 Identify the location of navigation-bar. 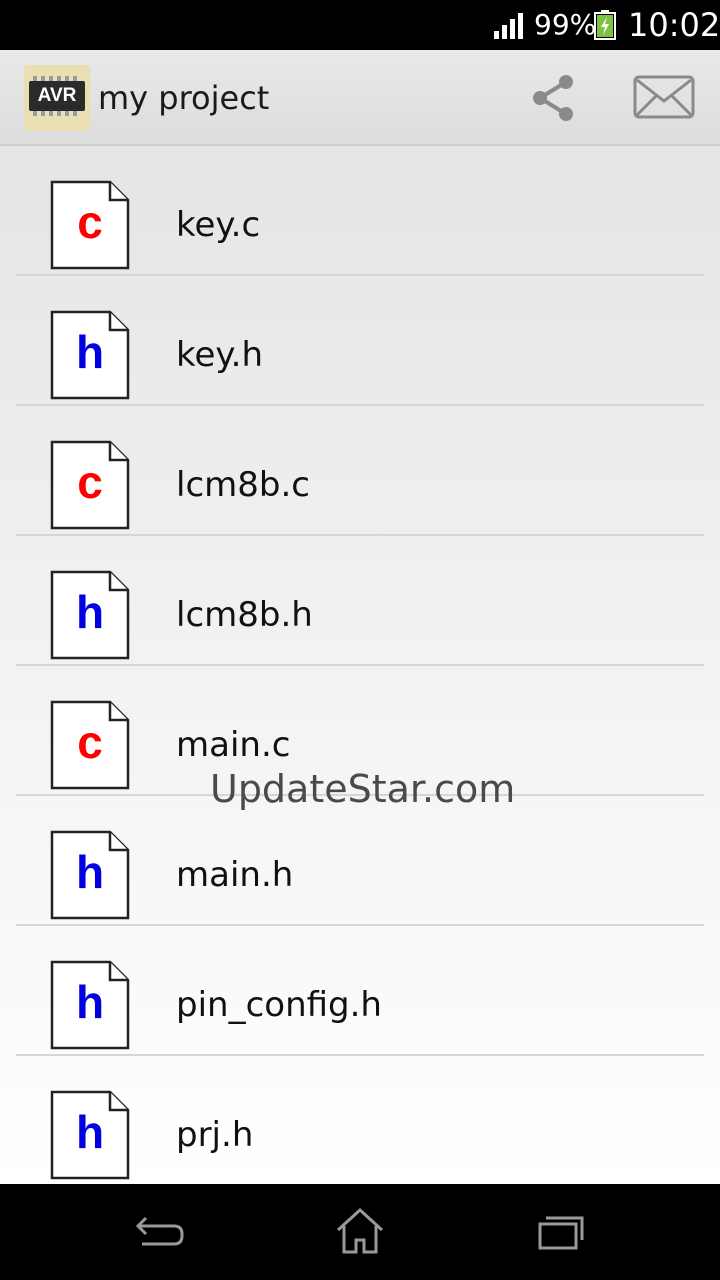
(360, 1232).